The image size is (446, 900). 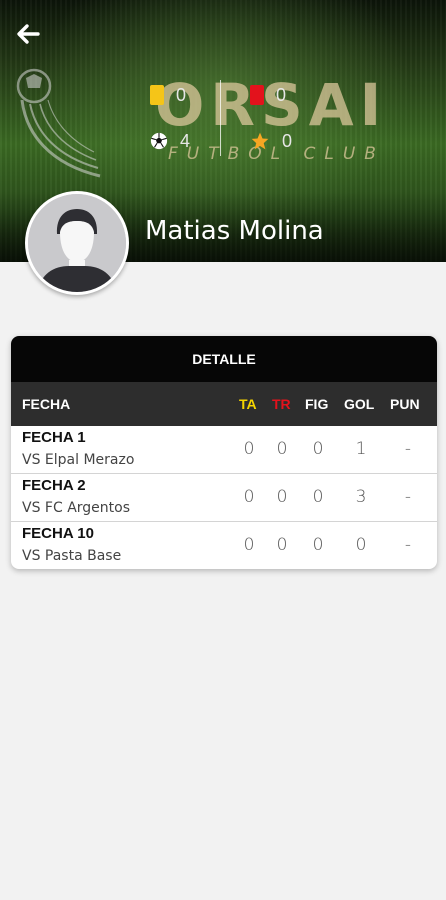 I want to click on column-header-ta: TA, so click(x=248, y=404).